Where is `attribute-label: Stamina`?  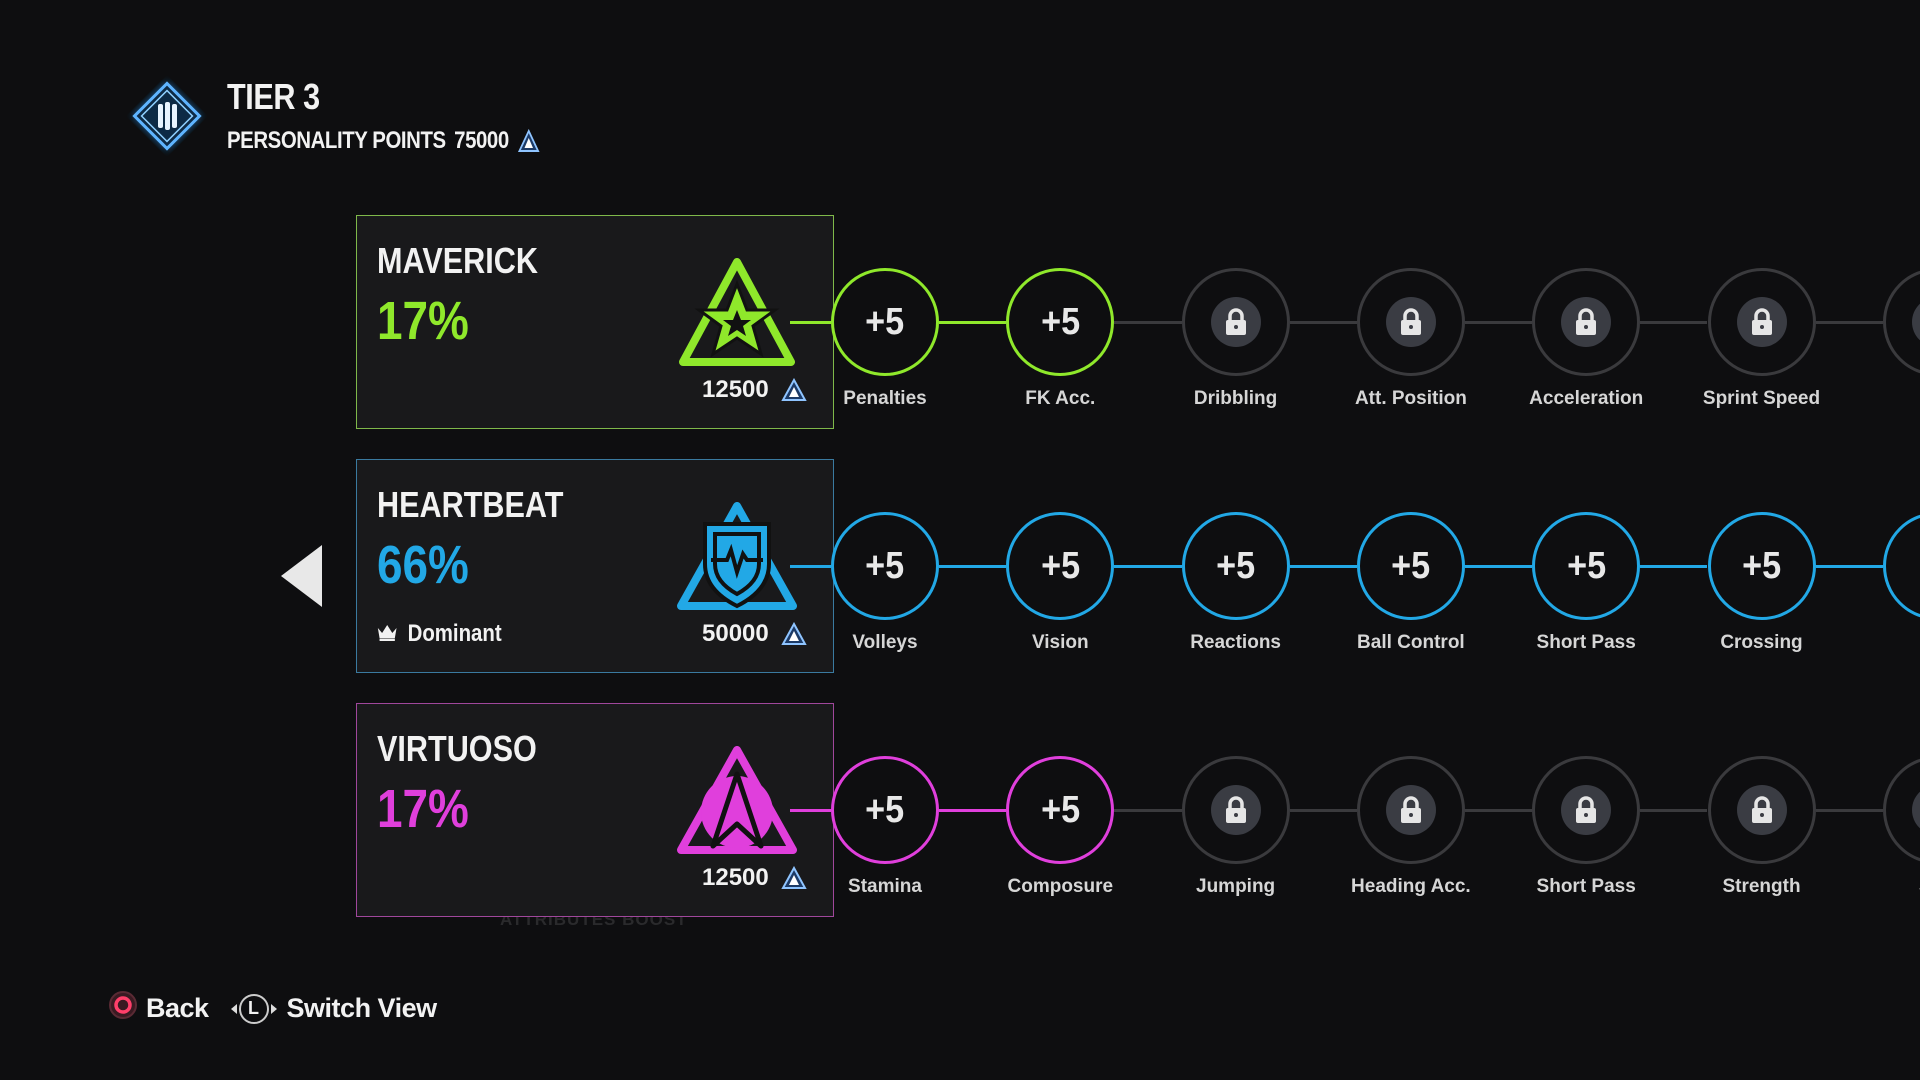 attribute-label: Stamina is located at coordinates (885, 886).